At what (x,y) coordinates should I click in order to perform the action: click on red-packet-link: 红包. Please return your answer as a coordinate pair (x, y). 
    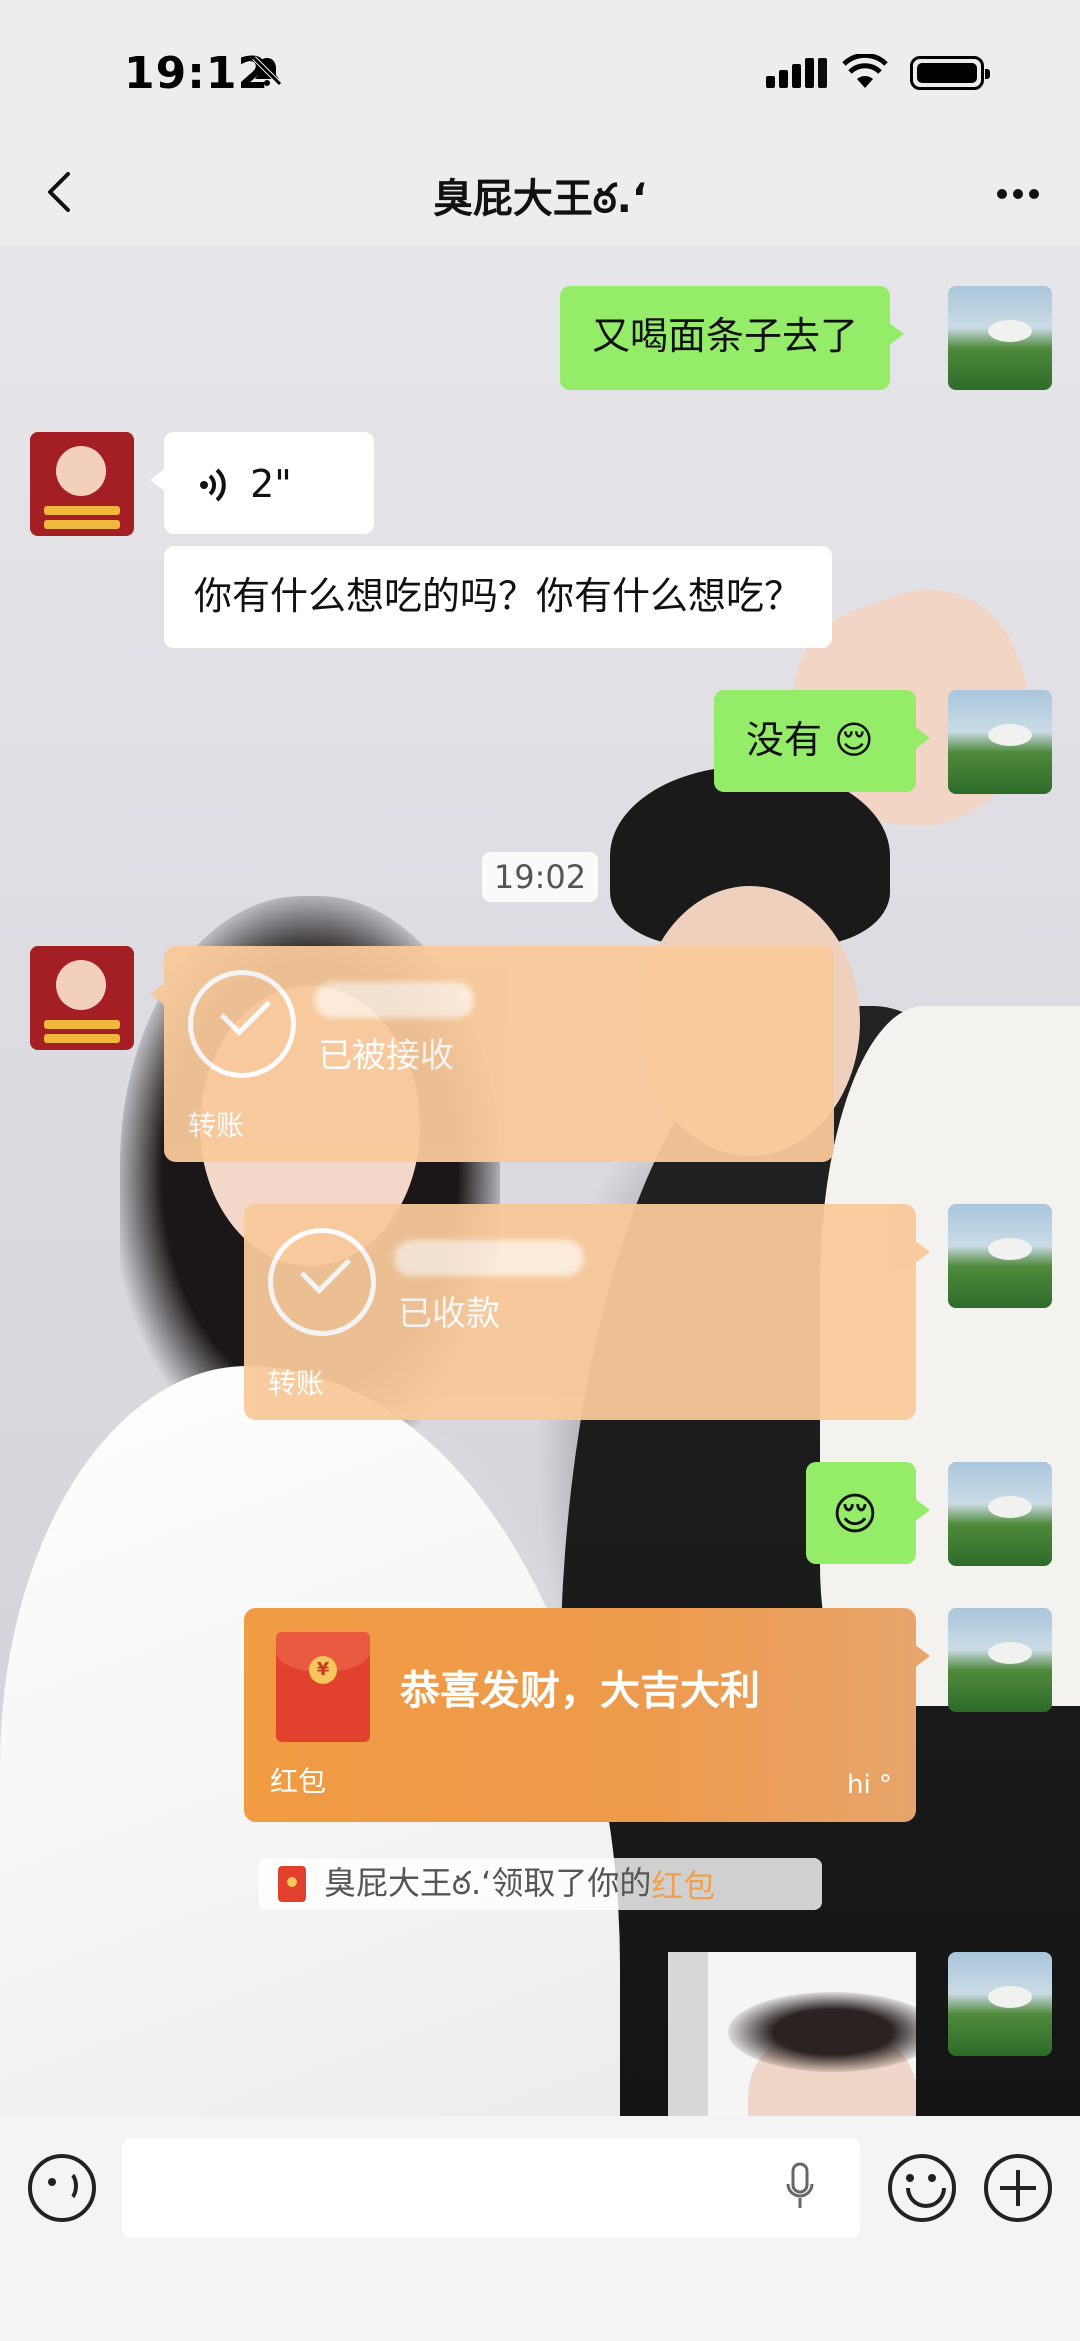
    Looking at the image, I should click on (683, 1884).